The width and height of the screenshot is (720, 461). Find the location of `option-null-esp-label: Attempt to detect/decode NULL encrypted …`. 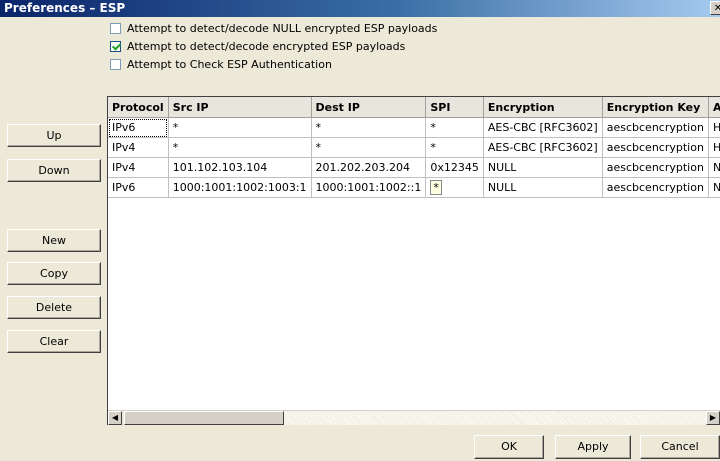

option-null-esp-label: Attempt to detect/decode NULL encrypted … is located at coordinates (282, 28).